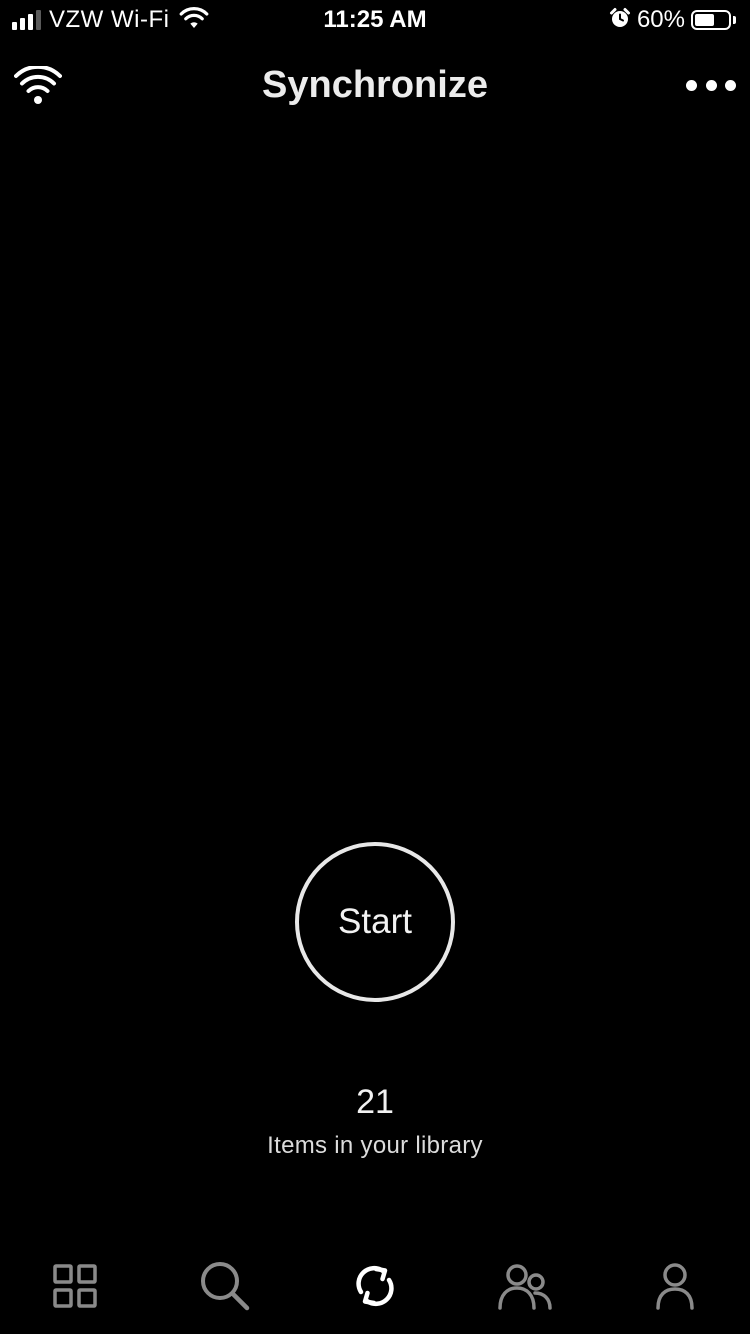 The image size is (750, 1334). I want to click on more-button, so click(711, 85).